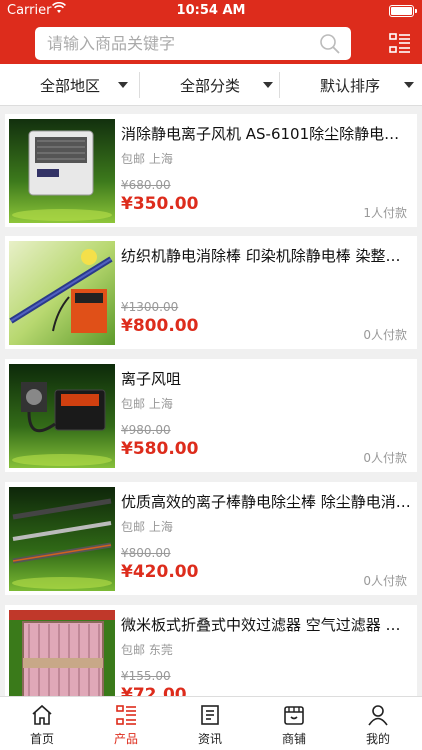  I want to click on sale-price: ¥800.00, so click(160, 326).